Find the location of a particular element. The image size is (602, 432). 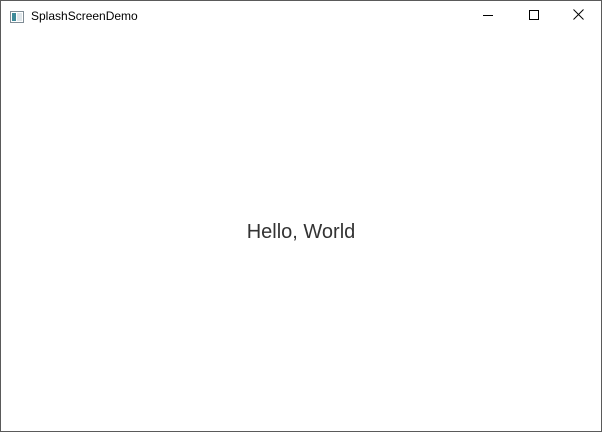

minimize-button is located at coordinates (488, 16).